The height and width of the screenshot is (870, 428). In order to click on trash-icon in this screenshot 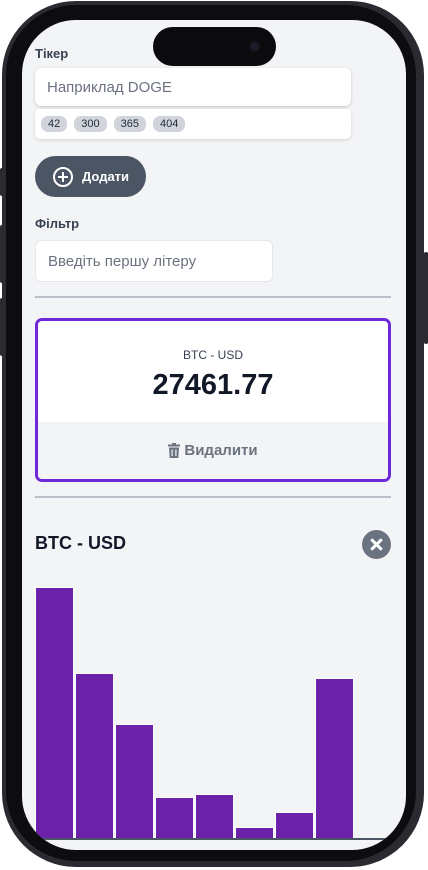, I will do `click(174, 450)`.